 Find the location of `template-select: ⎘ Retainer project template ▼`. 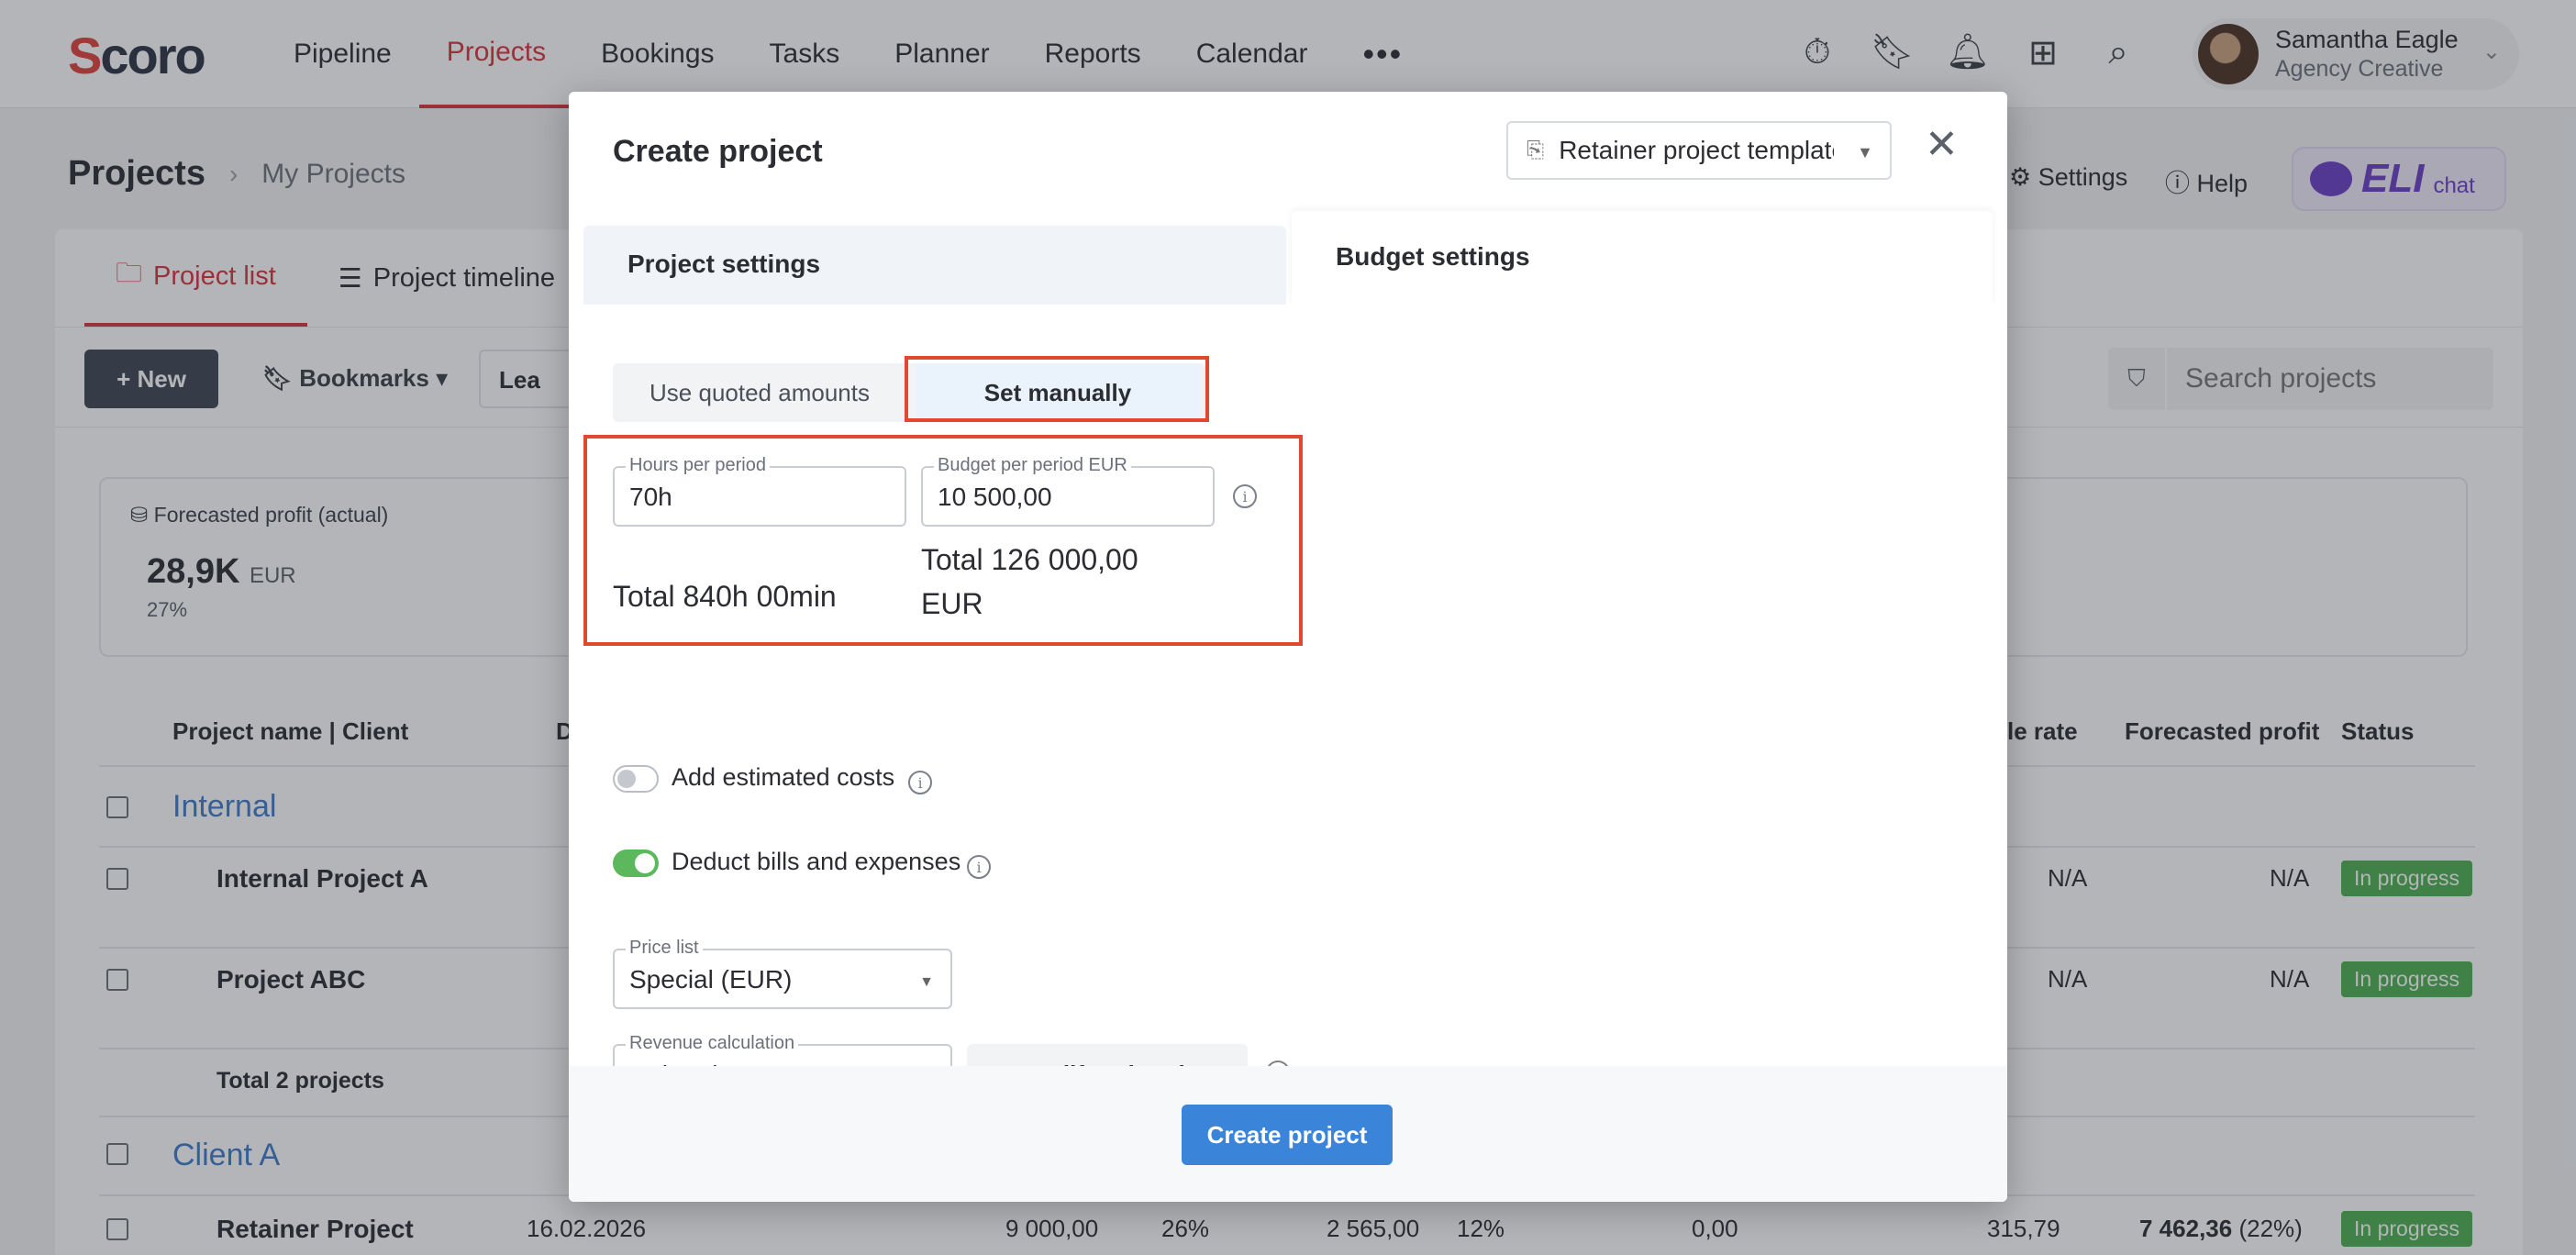

template-select: ⎘ Retainer project template ▼ is located at coordinates (1699, 151).